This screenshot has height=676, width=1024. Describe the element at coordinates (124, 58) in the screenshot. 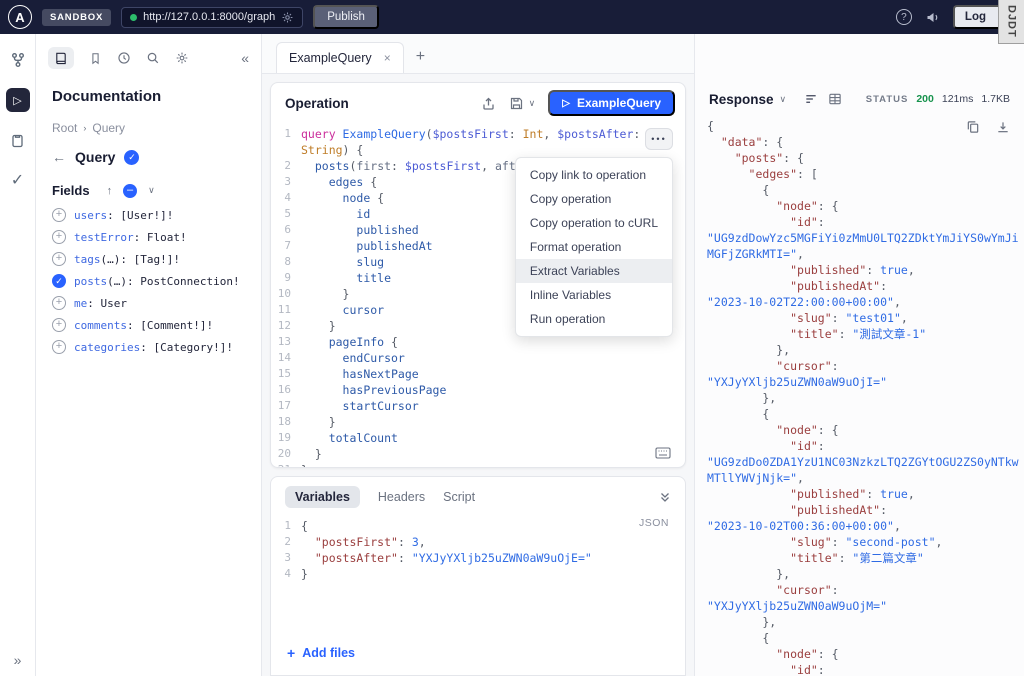

I see `history-icon` at that location.